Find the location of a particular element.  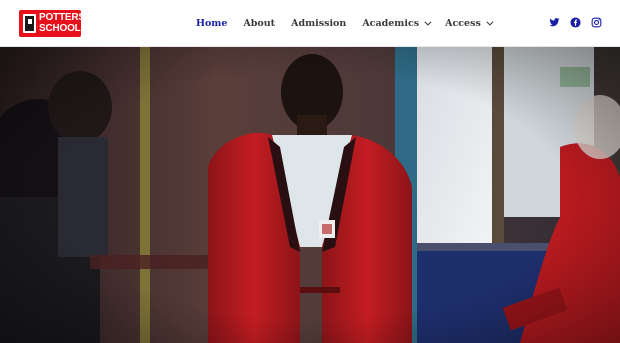

nav-item-about: About is located at coordinates (259, 23).